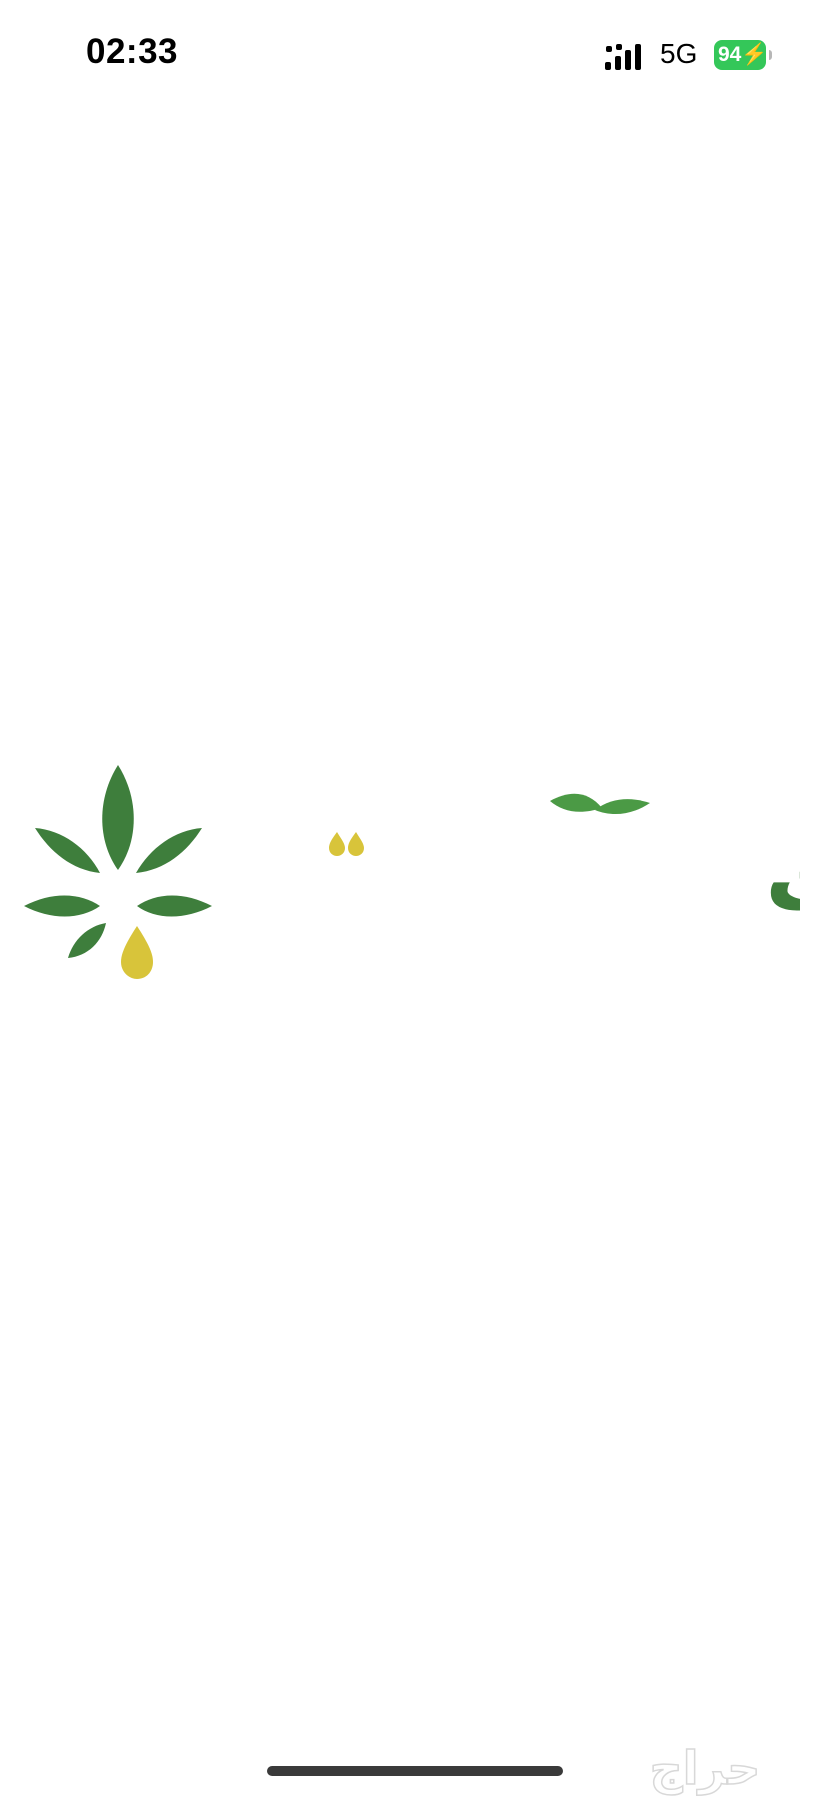 The width and height of the screenshot is (832, 1800). What do you see at coordinates (782, 879) in the screenshot?
I see `brand-name: عشبة وزيت` at bounding box center [782, 879].